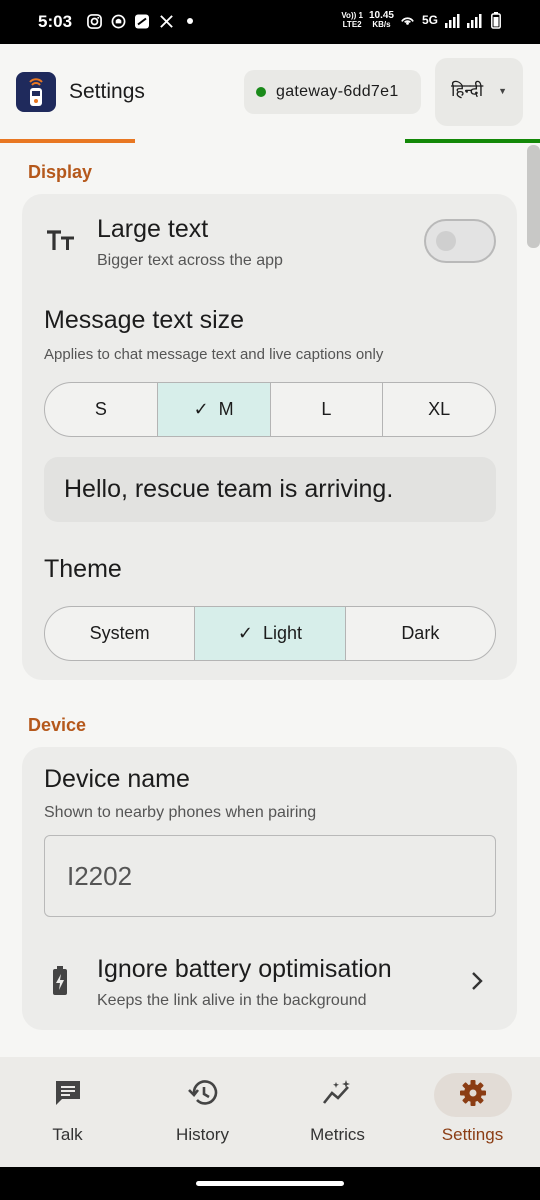 Image resolution: width=540 pixels, height=1200 pixels. Describe the element at coordinates (261, 92) in the screenshot. I see `gateway-status-dot` at that location.